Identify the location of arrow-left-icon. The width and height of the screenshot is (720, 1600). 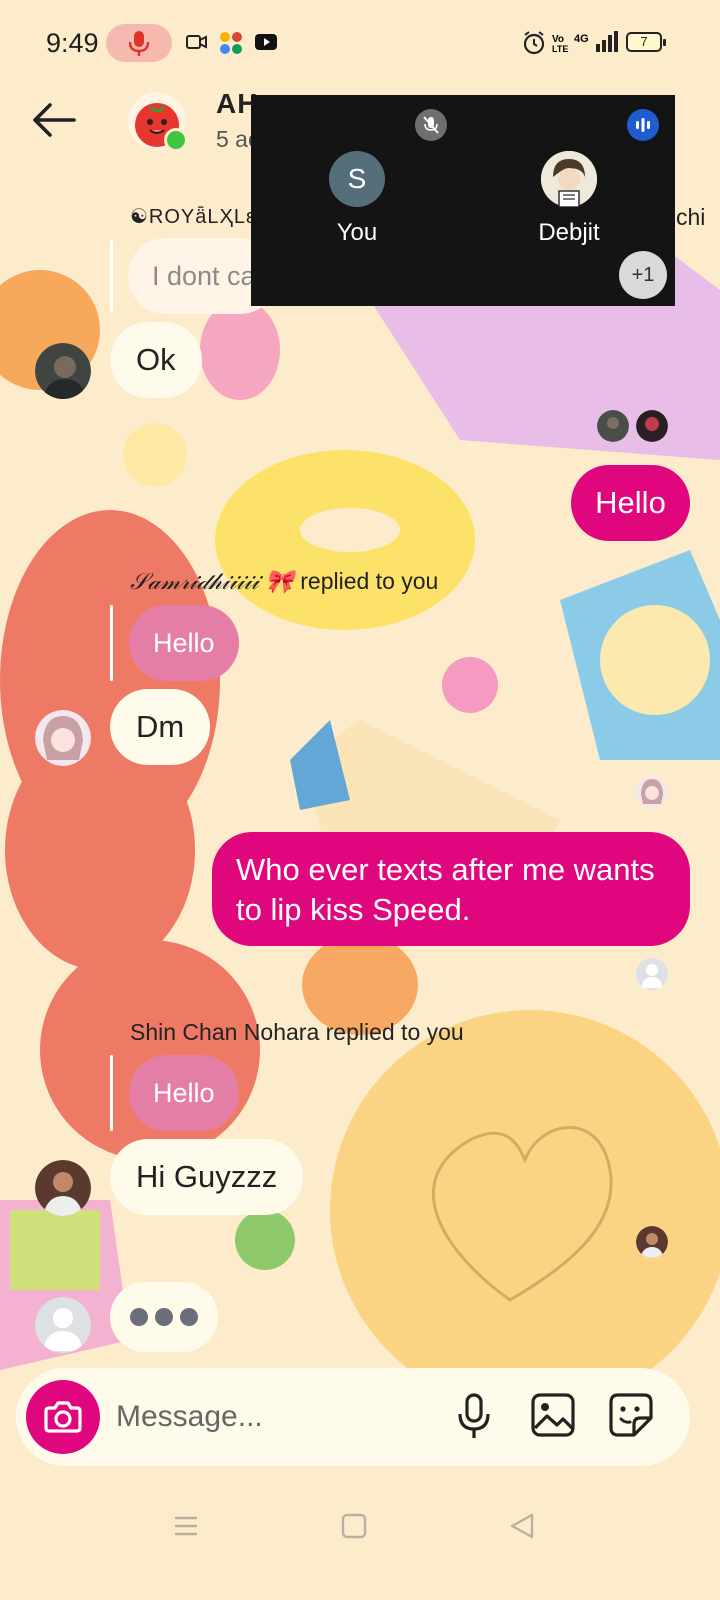
(54, 120).